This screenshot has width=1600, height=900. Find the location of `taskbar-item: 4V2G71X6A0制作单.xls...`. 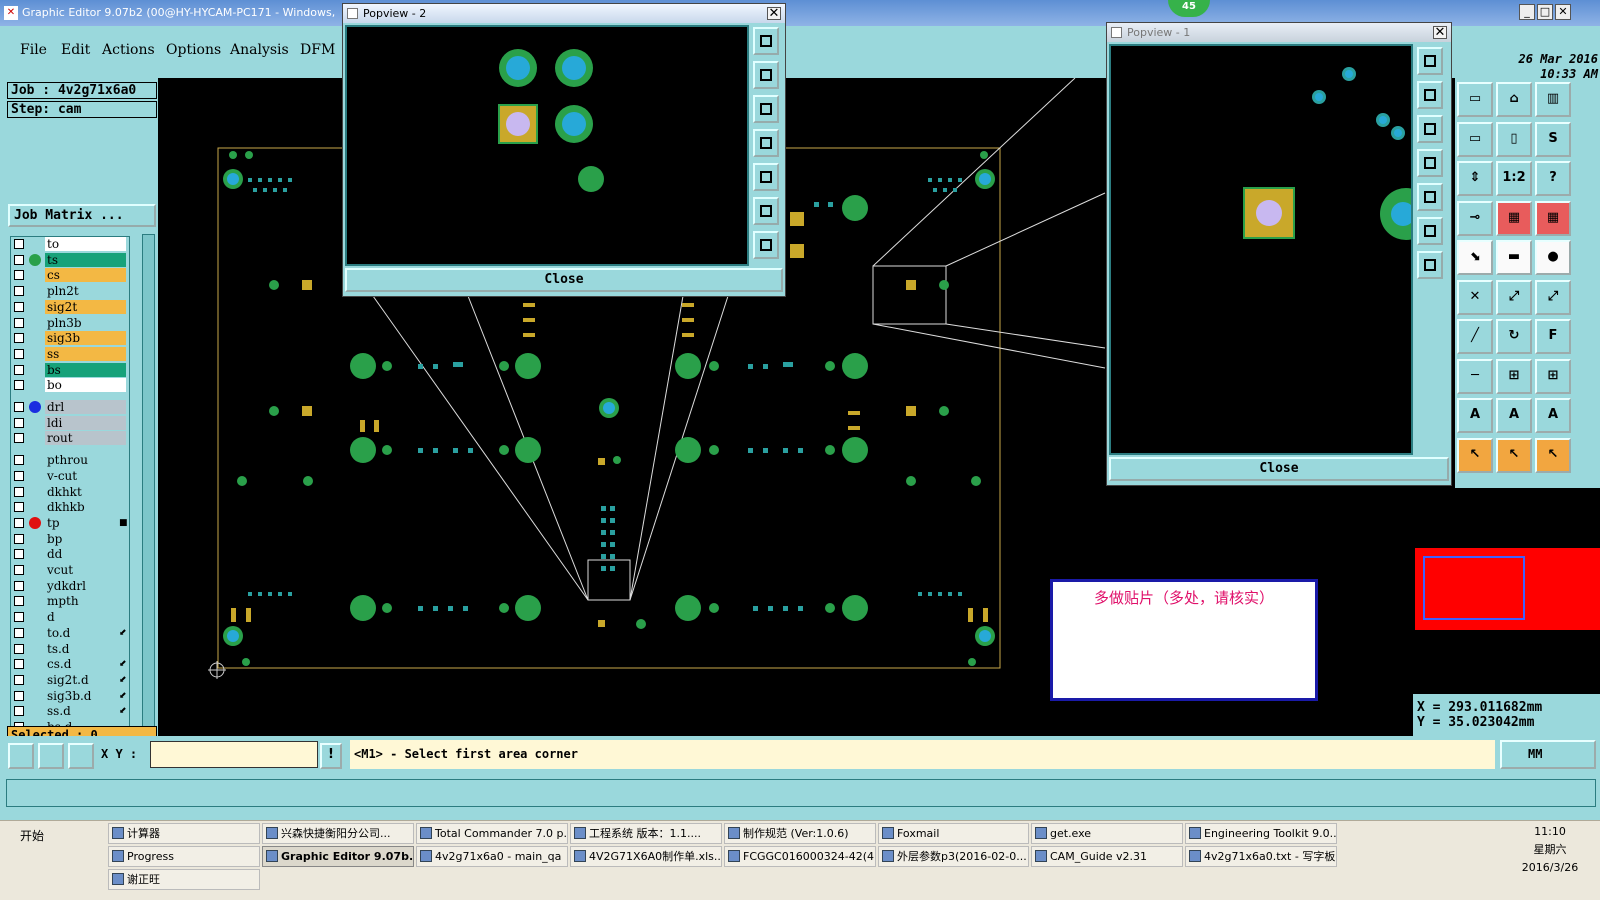

taskbar-item: 4V2G71X6A0制作单.xls... is located at coordinates (646, 856).